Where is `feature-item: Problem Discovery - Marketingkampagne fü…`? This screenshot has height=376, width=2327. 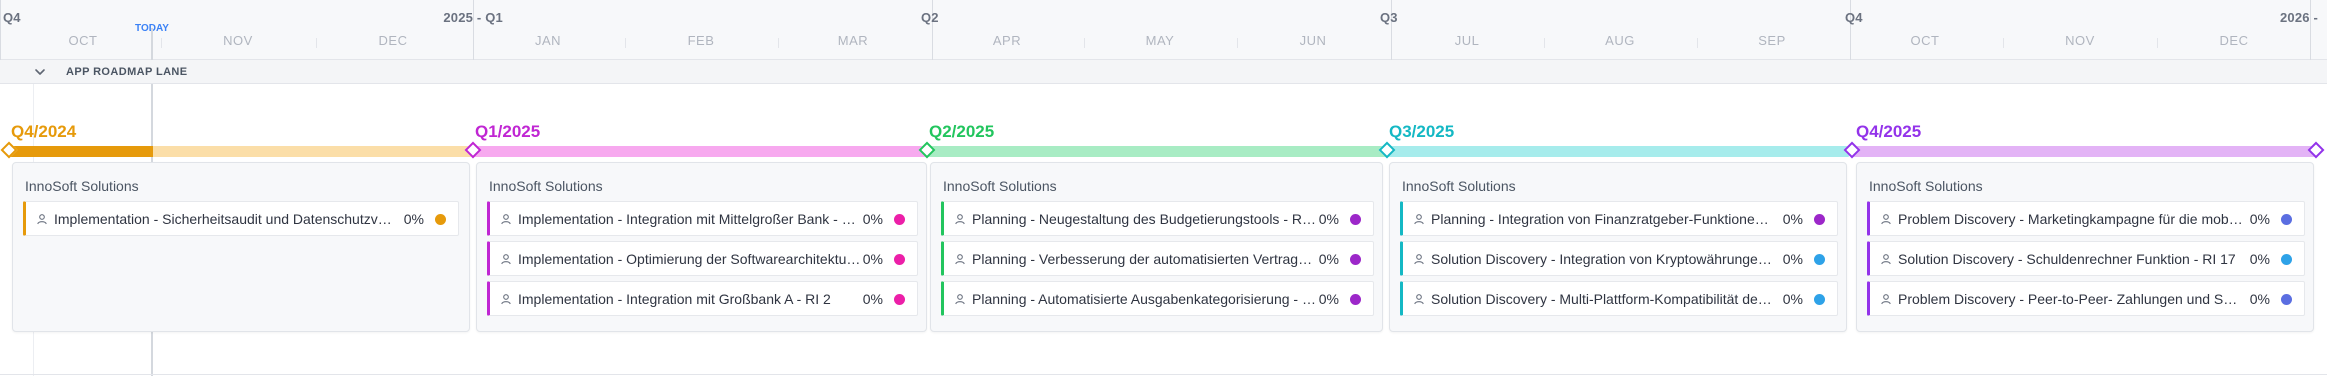 feature-item: Problem Discovery - Marketingkampagne fü… is located at coordinates (2086, 218).